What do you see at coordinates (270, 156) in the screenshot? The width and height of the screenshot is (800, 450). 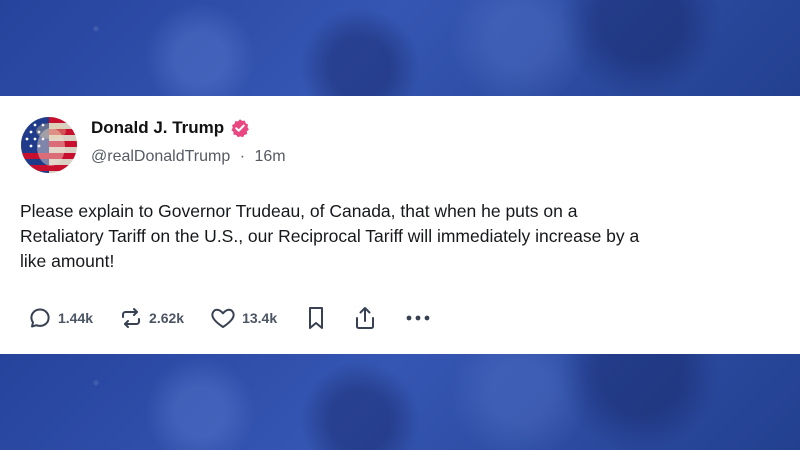 I see `timestamp: 16m` at bounding box center [270, 156].